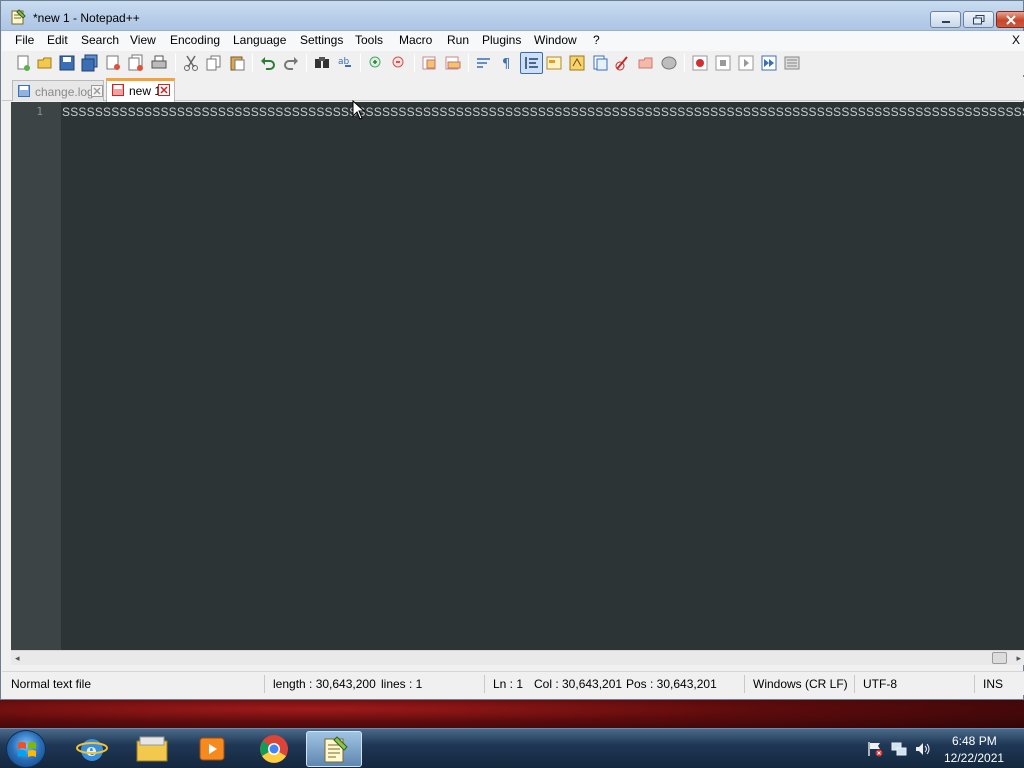 This screenshot has height=768, width=1024. I want to click on restore-button, so click(978, 19).